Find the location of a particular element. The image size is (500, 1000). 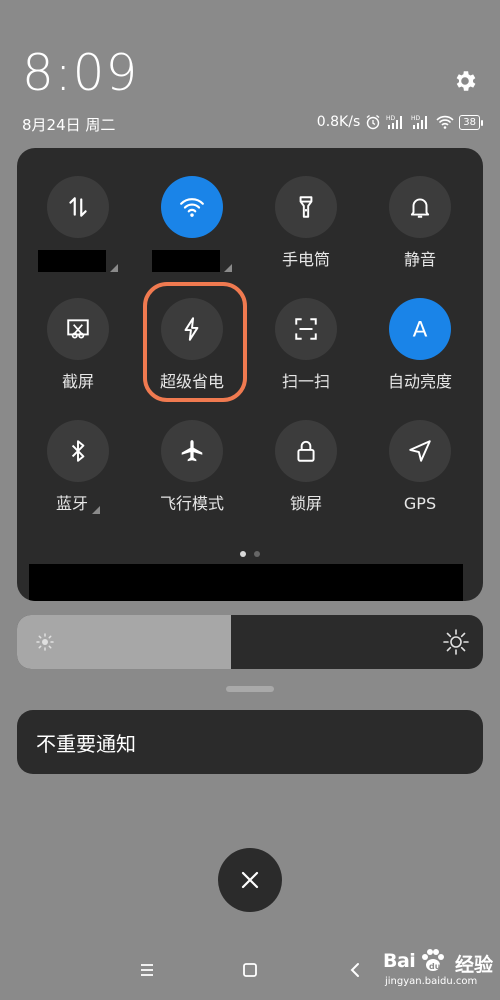

watermark-brand: Bai is located at coordinates (399, 961).